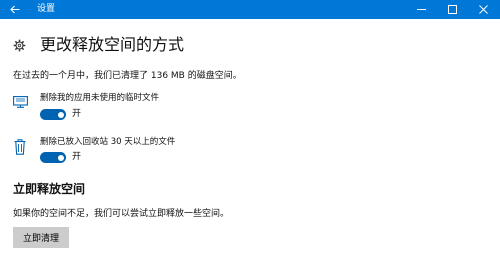 This screenshot has height=258, width=500. I want to click on option-temp-files-label: 删除我的应用未使用的临时文件, so click(100, 98).